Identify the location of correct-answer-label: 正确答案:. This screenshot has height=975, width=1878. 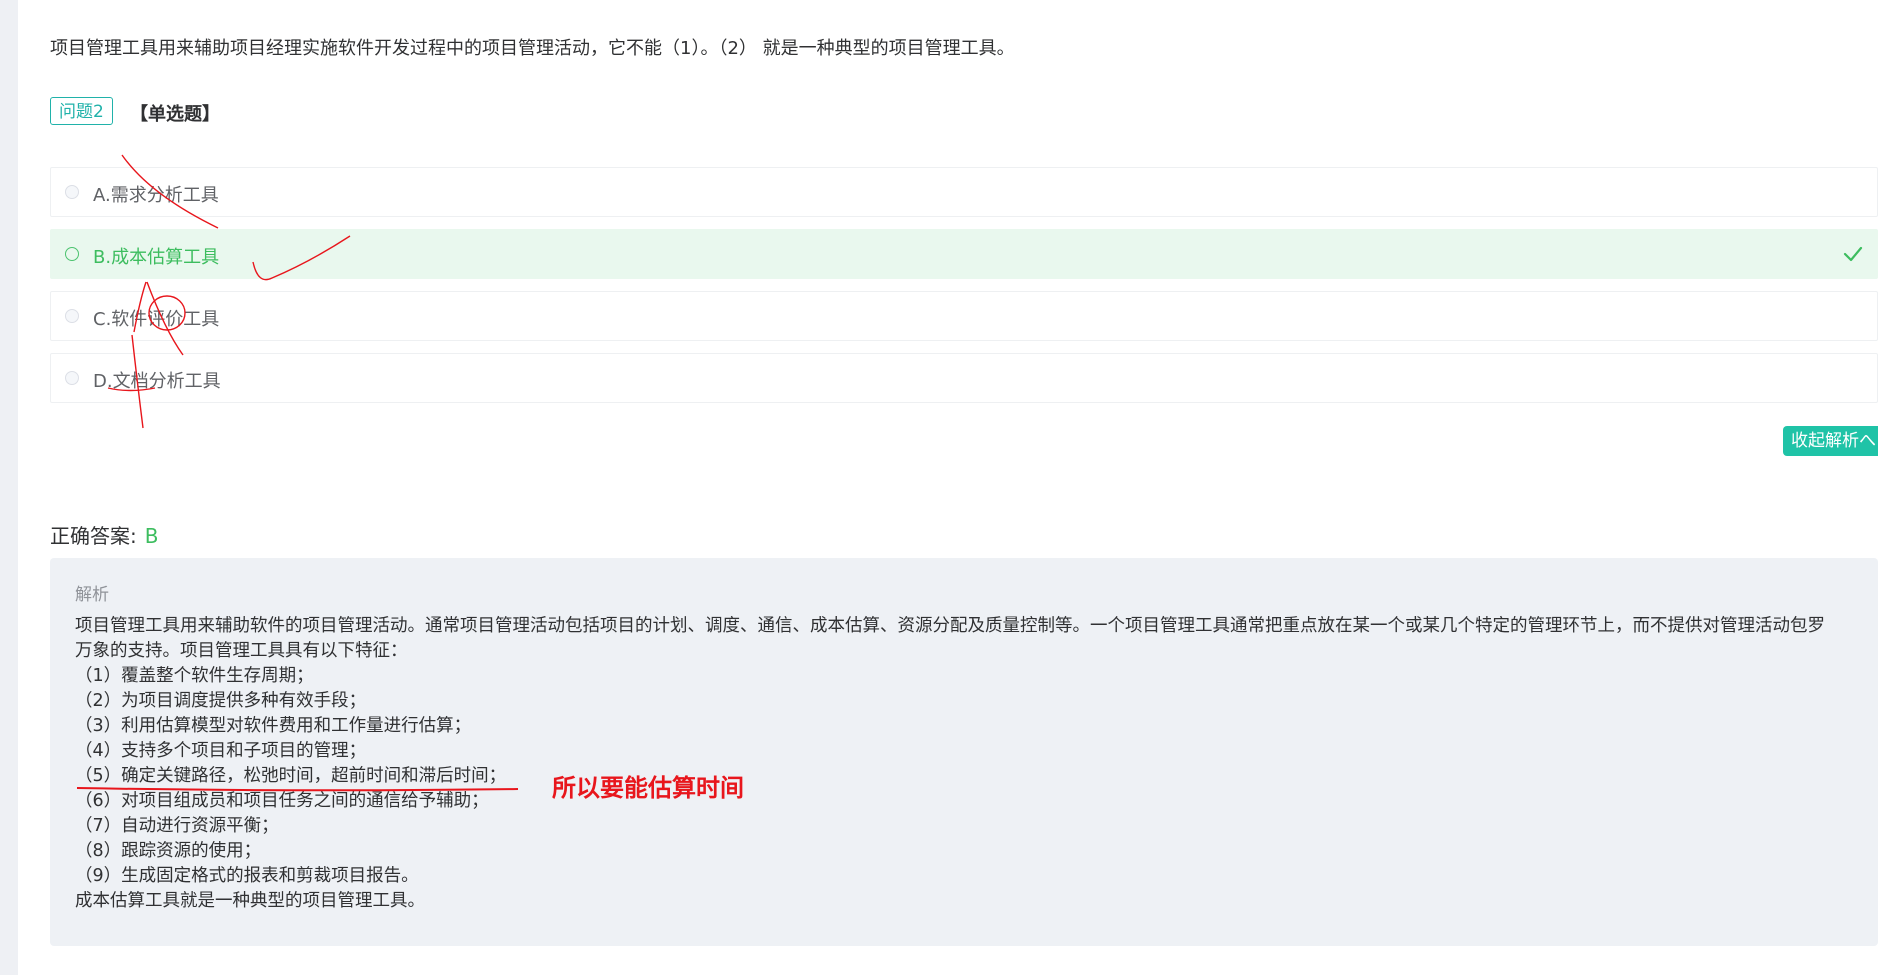
(93, 536).